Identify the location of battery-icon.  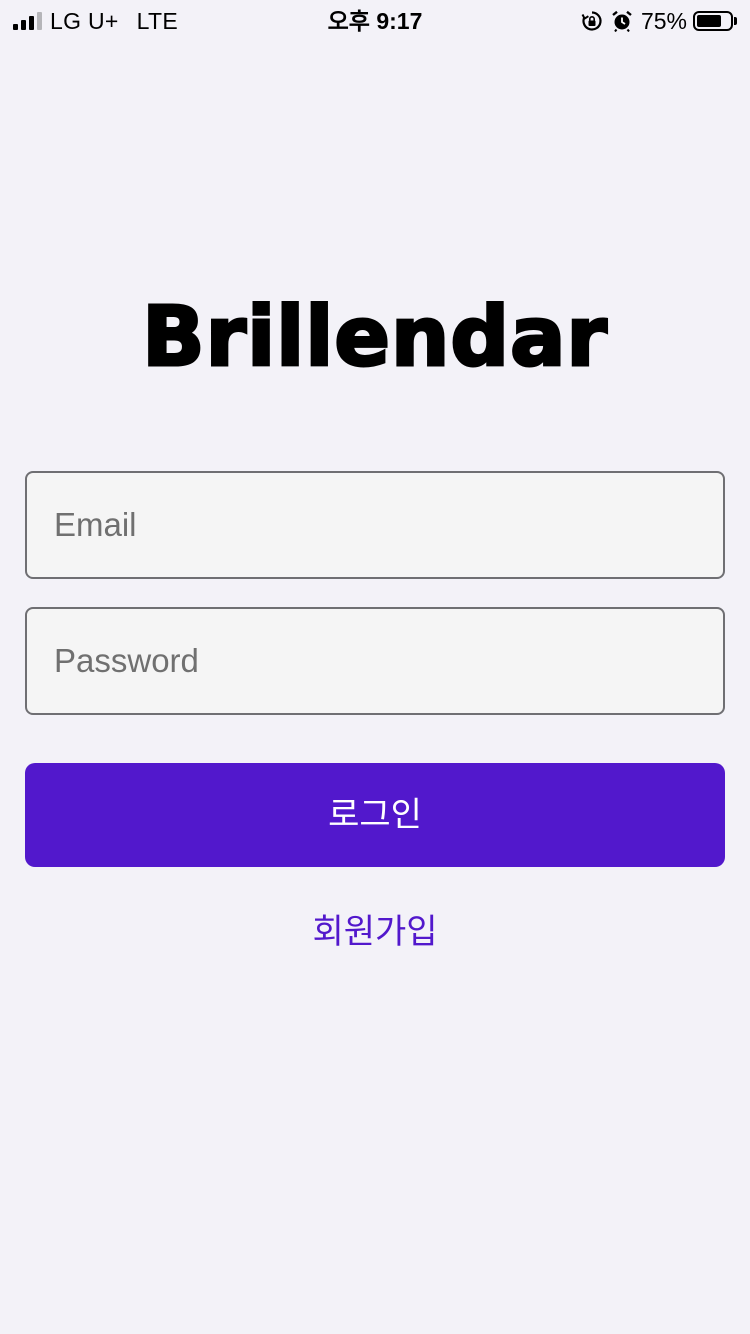
(713, 21).